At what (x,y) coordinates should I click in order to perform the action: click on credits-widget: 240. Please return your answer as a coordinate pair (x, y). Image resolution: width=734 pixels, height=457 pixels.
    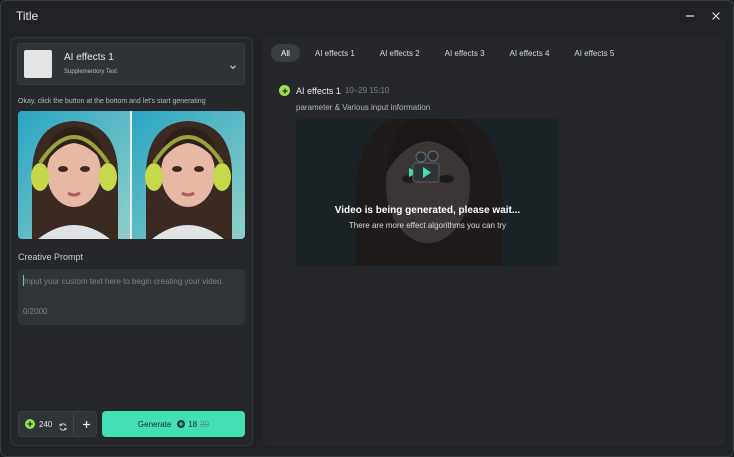
    Looking at the image, I should click on (57, 424).